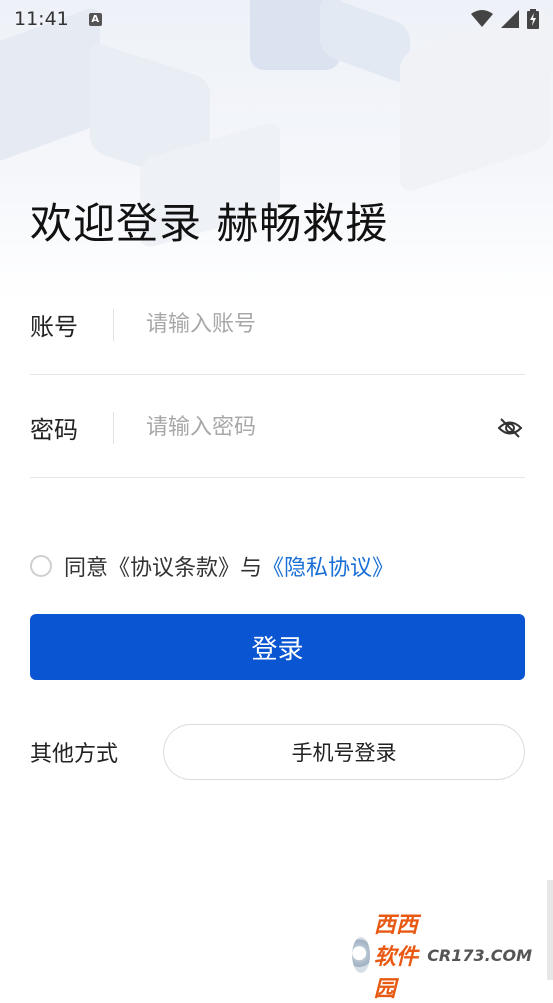 This screenshot has height=1003, width=553. Describe the element at coordinates (550, 930) in the screenshot. I see `scroll-edge` at that location.